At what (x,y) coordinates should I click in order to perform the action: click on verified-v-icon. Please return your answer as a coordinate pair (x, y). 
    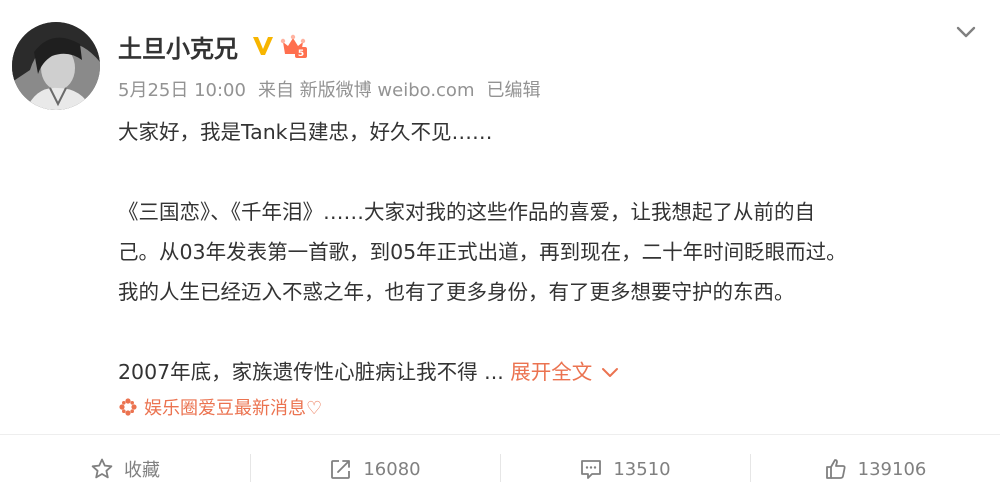
    Looking at the image, I should click on (263, 46).